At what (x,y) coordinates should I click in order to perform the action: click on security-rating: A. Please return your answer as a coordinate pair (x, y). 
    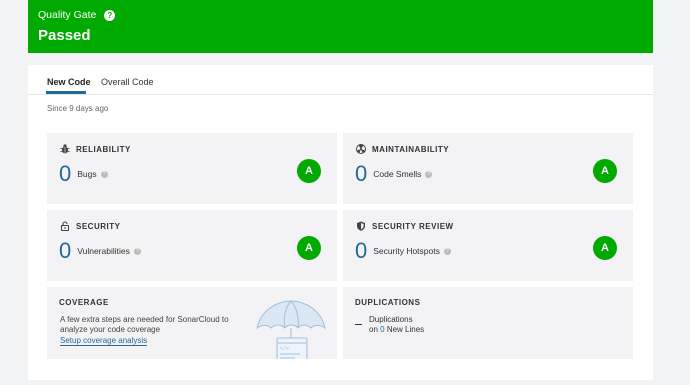
    Looking at the image, I should click on (309, 248).